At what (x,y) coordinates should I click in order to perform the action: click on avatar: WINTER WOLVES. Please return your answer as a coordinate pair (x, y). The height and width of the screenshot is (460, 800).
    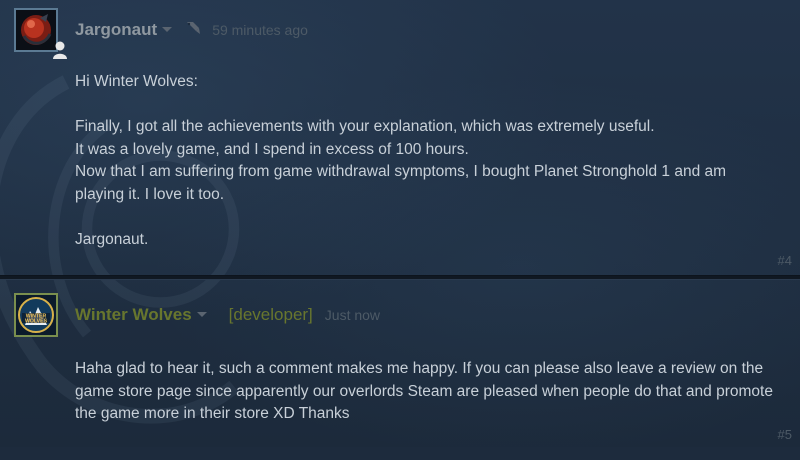
    Looking at the image, I should click on (36, 315).